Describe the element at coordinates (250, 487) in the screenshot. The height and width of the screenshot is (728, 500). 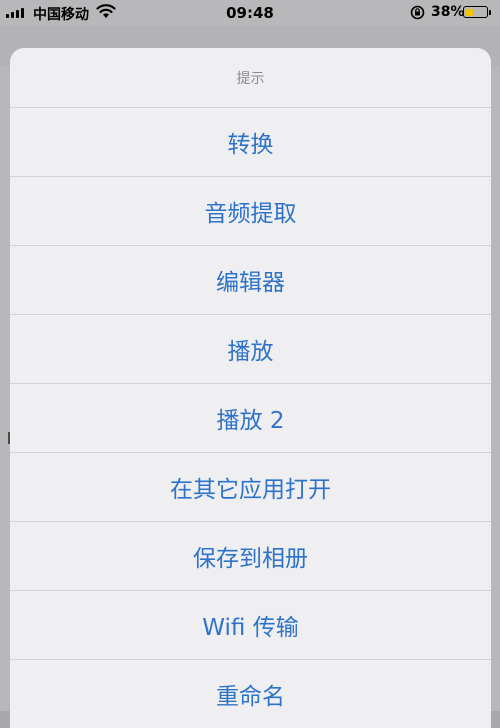
I see `action-open-in-other-app: 在其它应用打开` at that location.